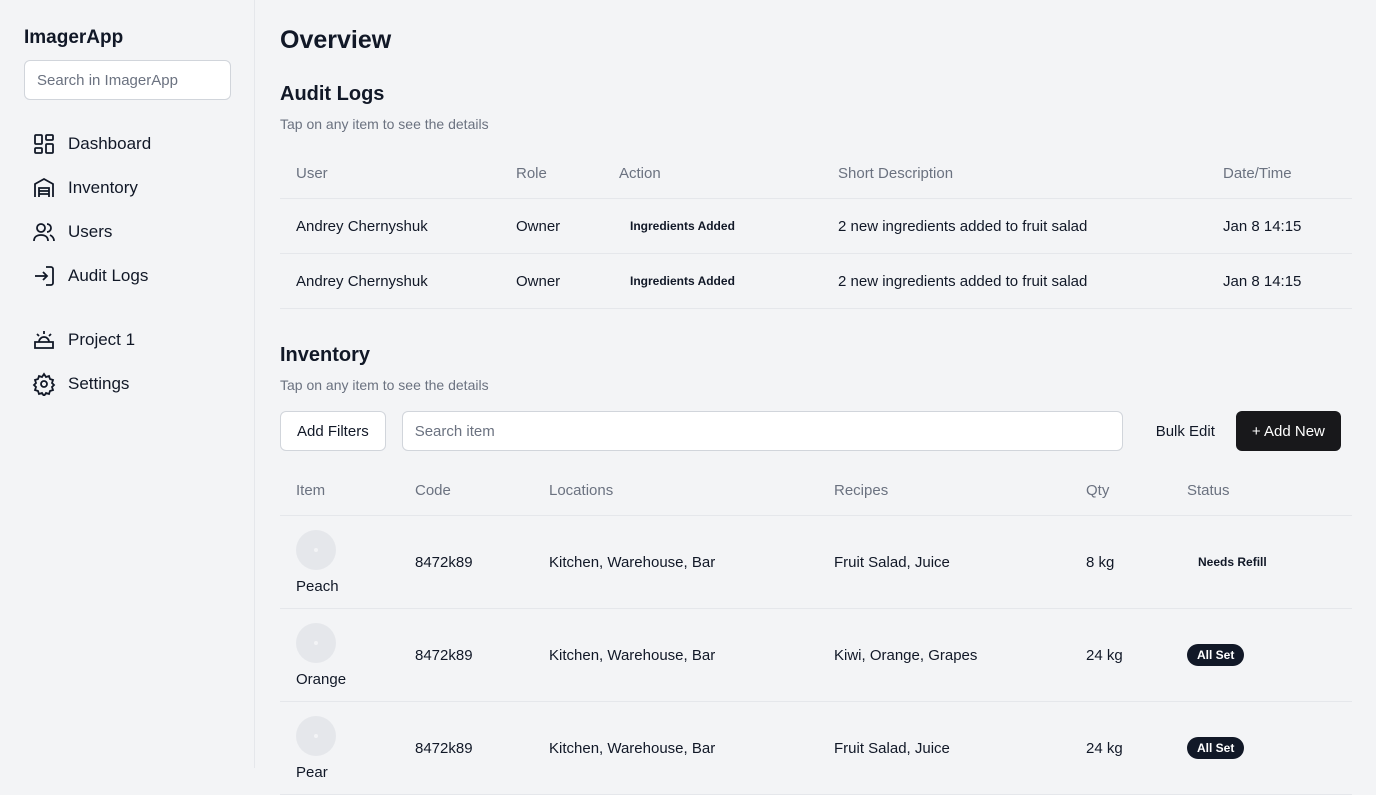 Image resolution: width=1376 pixels, height=795 pixels. Describe the element at coordinates (44, 232) in the screenshot. I see `users-icon` at that location.